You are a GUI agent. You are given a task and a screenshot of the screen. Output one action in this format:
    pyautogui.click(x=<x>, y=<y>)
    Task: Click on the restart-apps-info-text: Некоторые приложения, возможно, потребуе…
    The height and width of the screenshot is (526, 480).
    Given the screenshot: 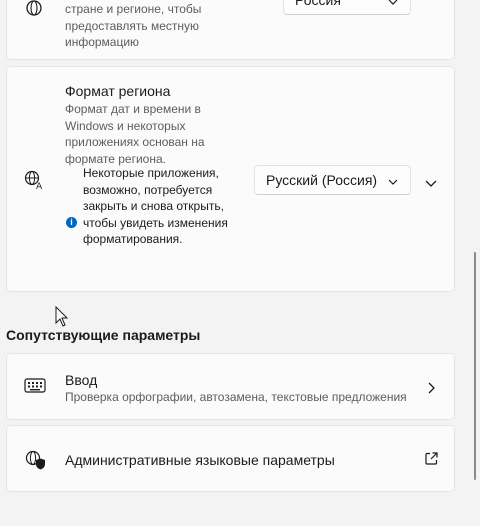 What is the action you would take?
    pyautogui.click(x=155, y=206)
    